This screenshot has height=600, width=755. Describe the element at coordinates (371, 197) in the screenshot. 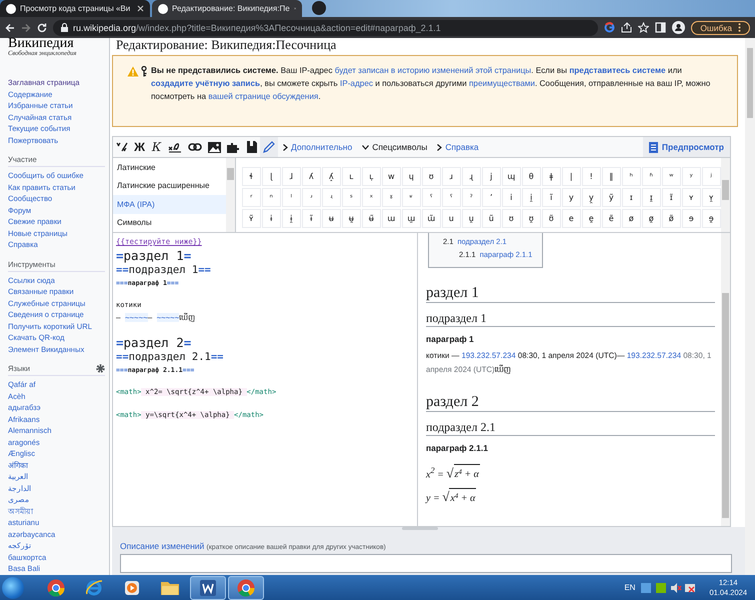

I see `char-key: ˣ` at that location.